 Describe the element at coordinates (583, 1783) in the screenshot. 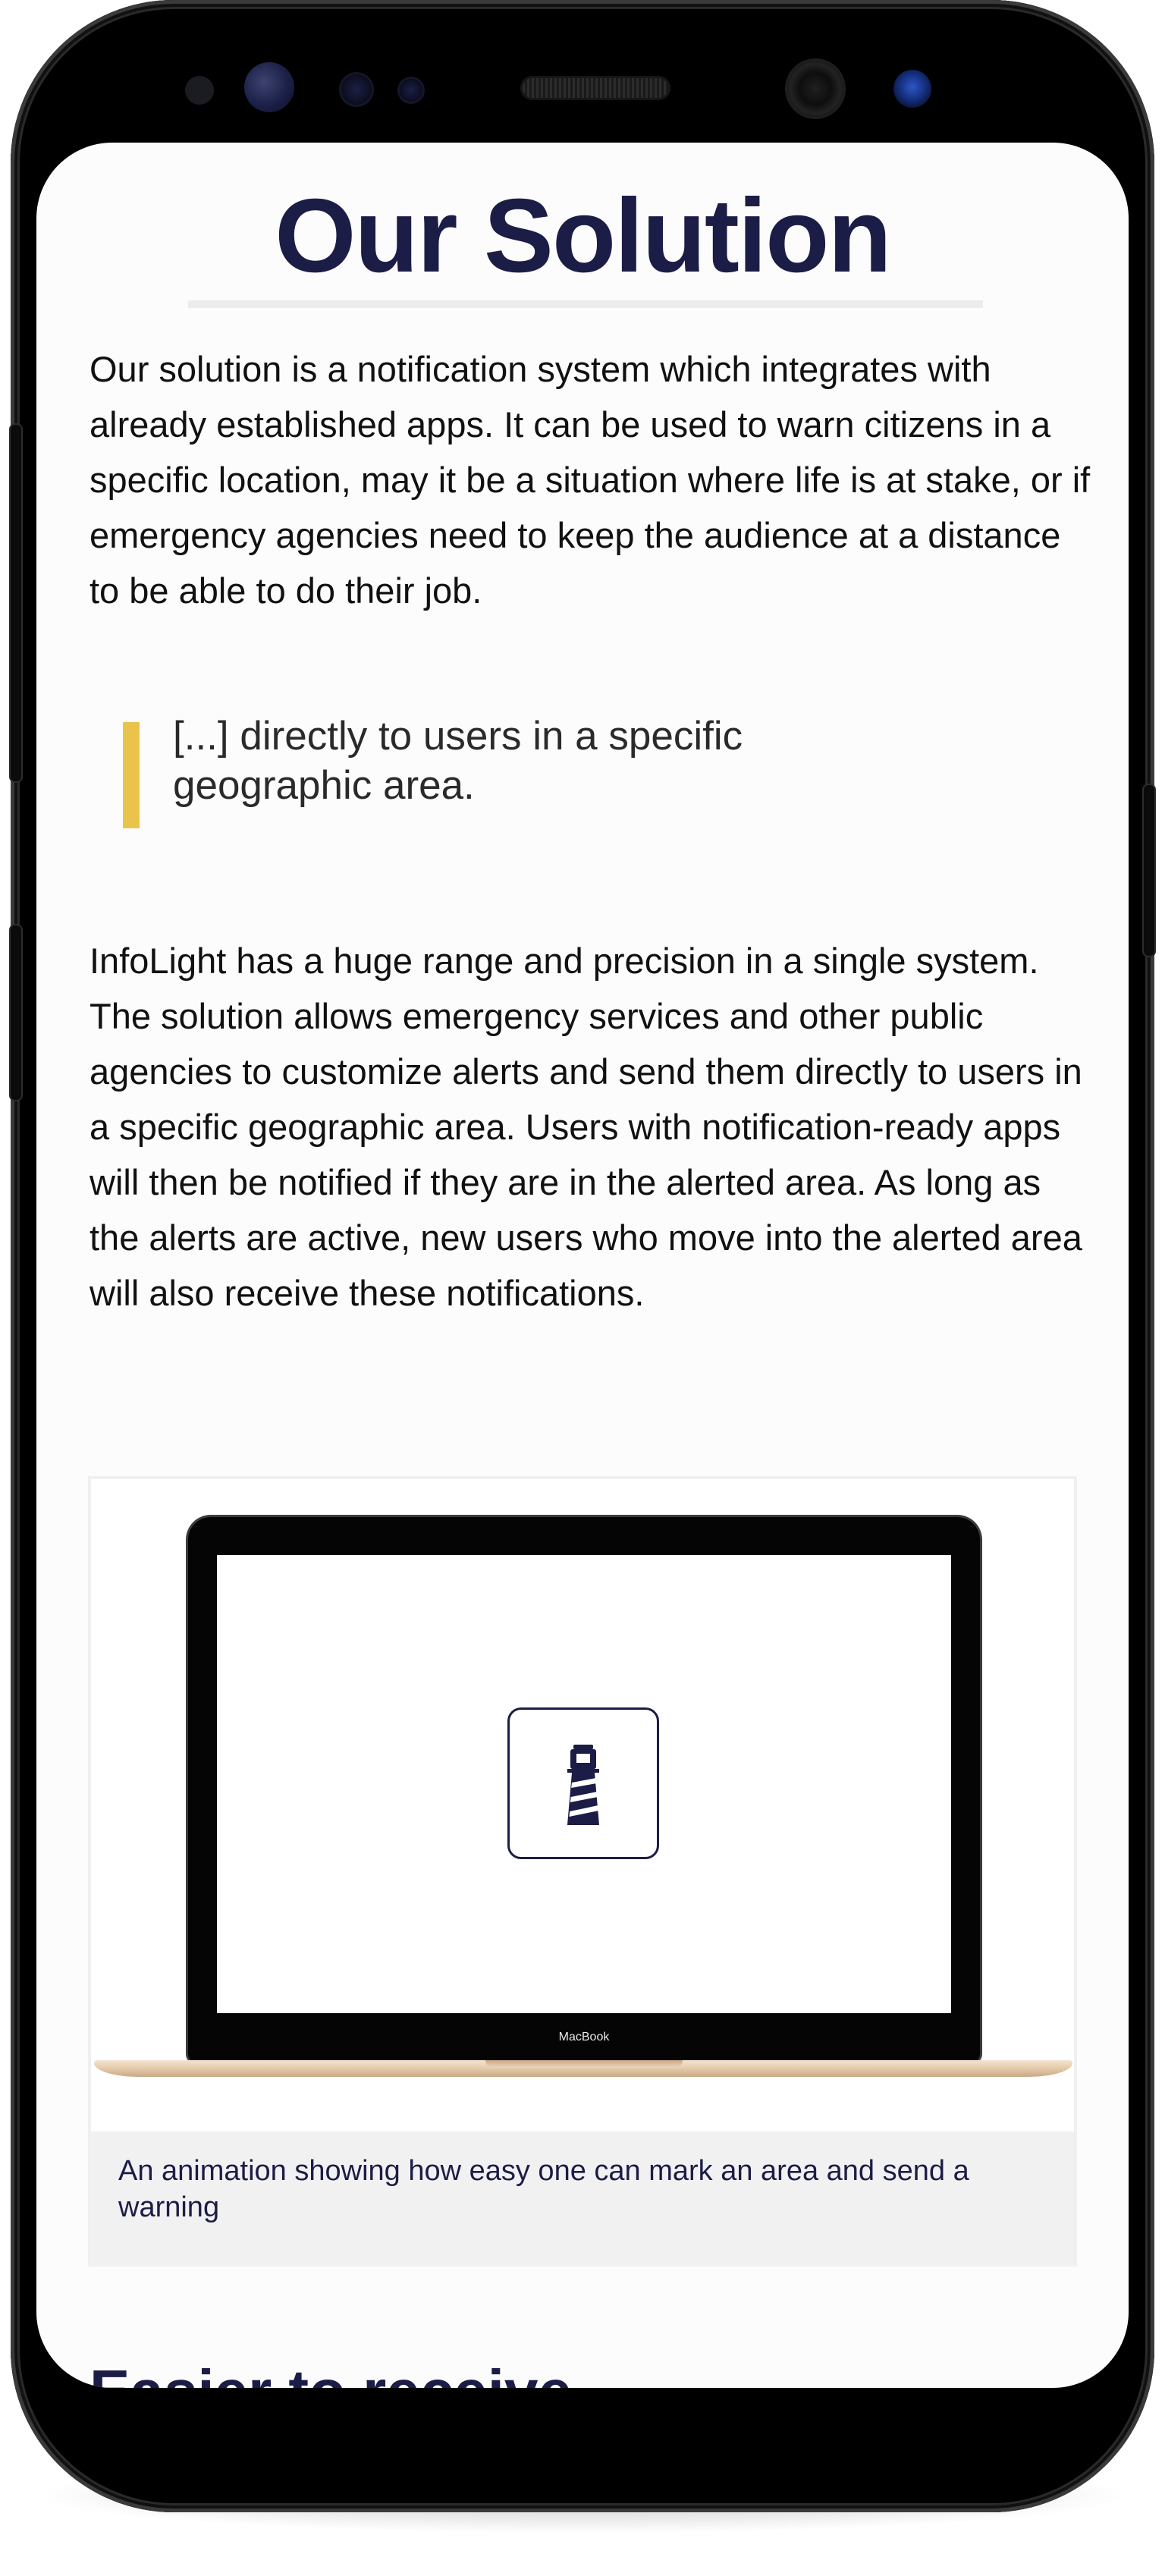

I see `lighthouse-icon` at that location.